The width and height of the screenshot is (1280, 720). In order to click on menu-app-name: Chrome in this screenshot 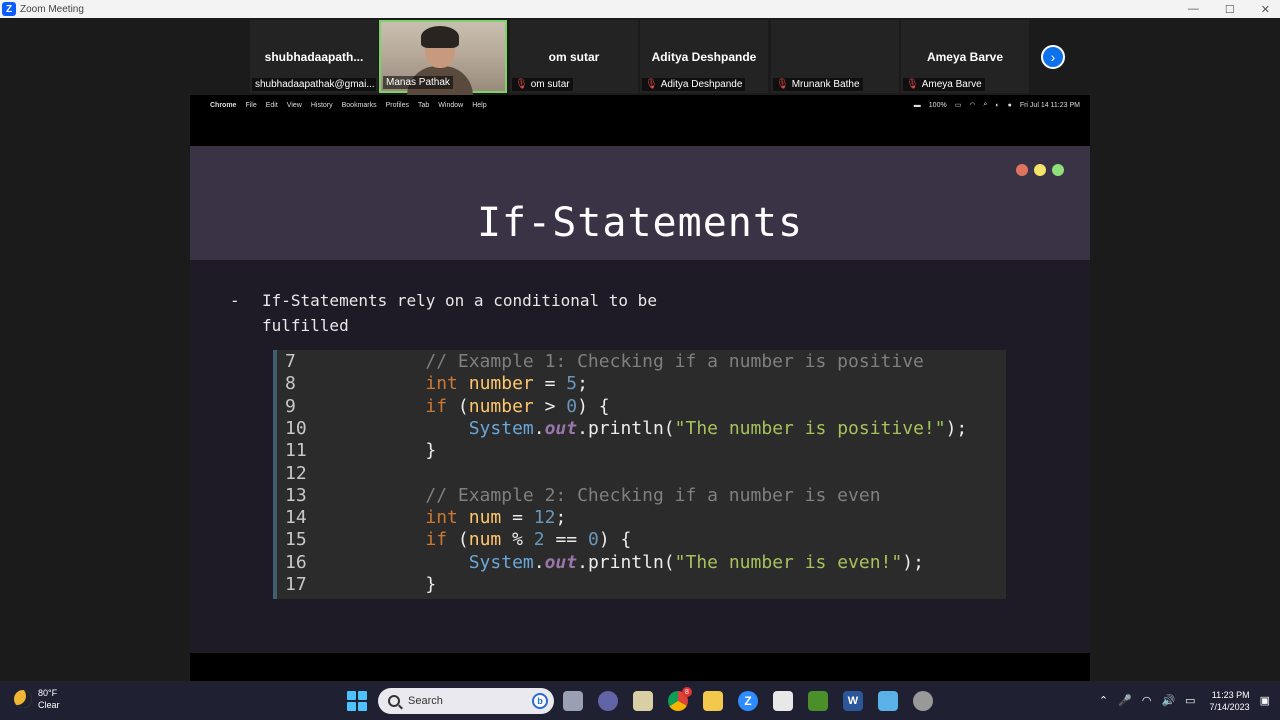, I will do `click(223, 105)`.